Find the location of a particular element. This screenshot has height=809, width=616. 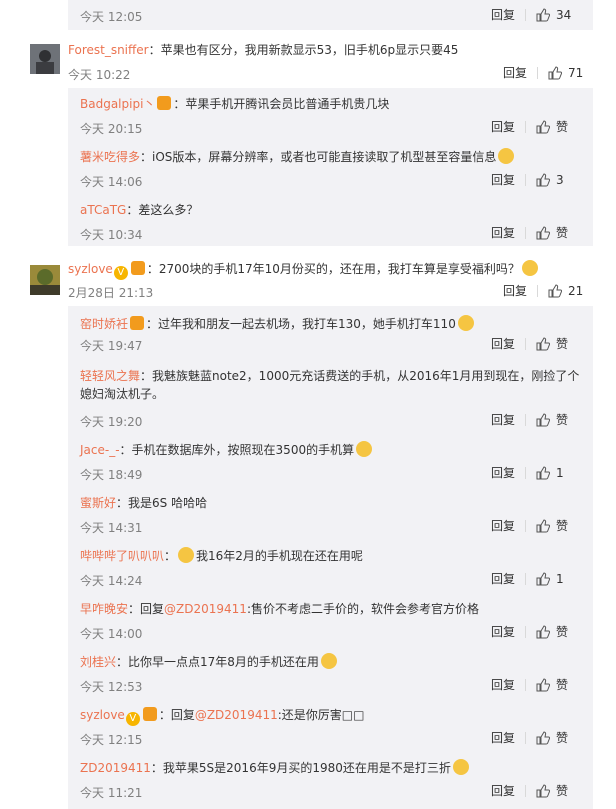

comment-time: 今天 10:22 is located at coordinates (99, 75).